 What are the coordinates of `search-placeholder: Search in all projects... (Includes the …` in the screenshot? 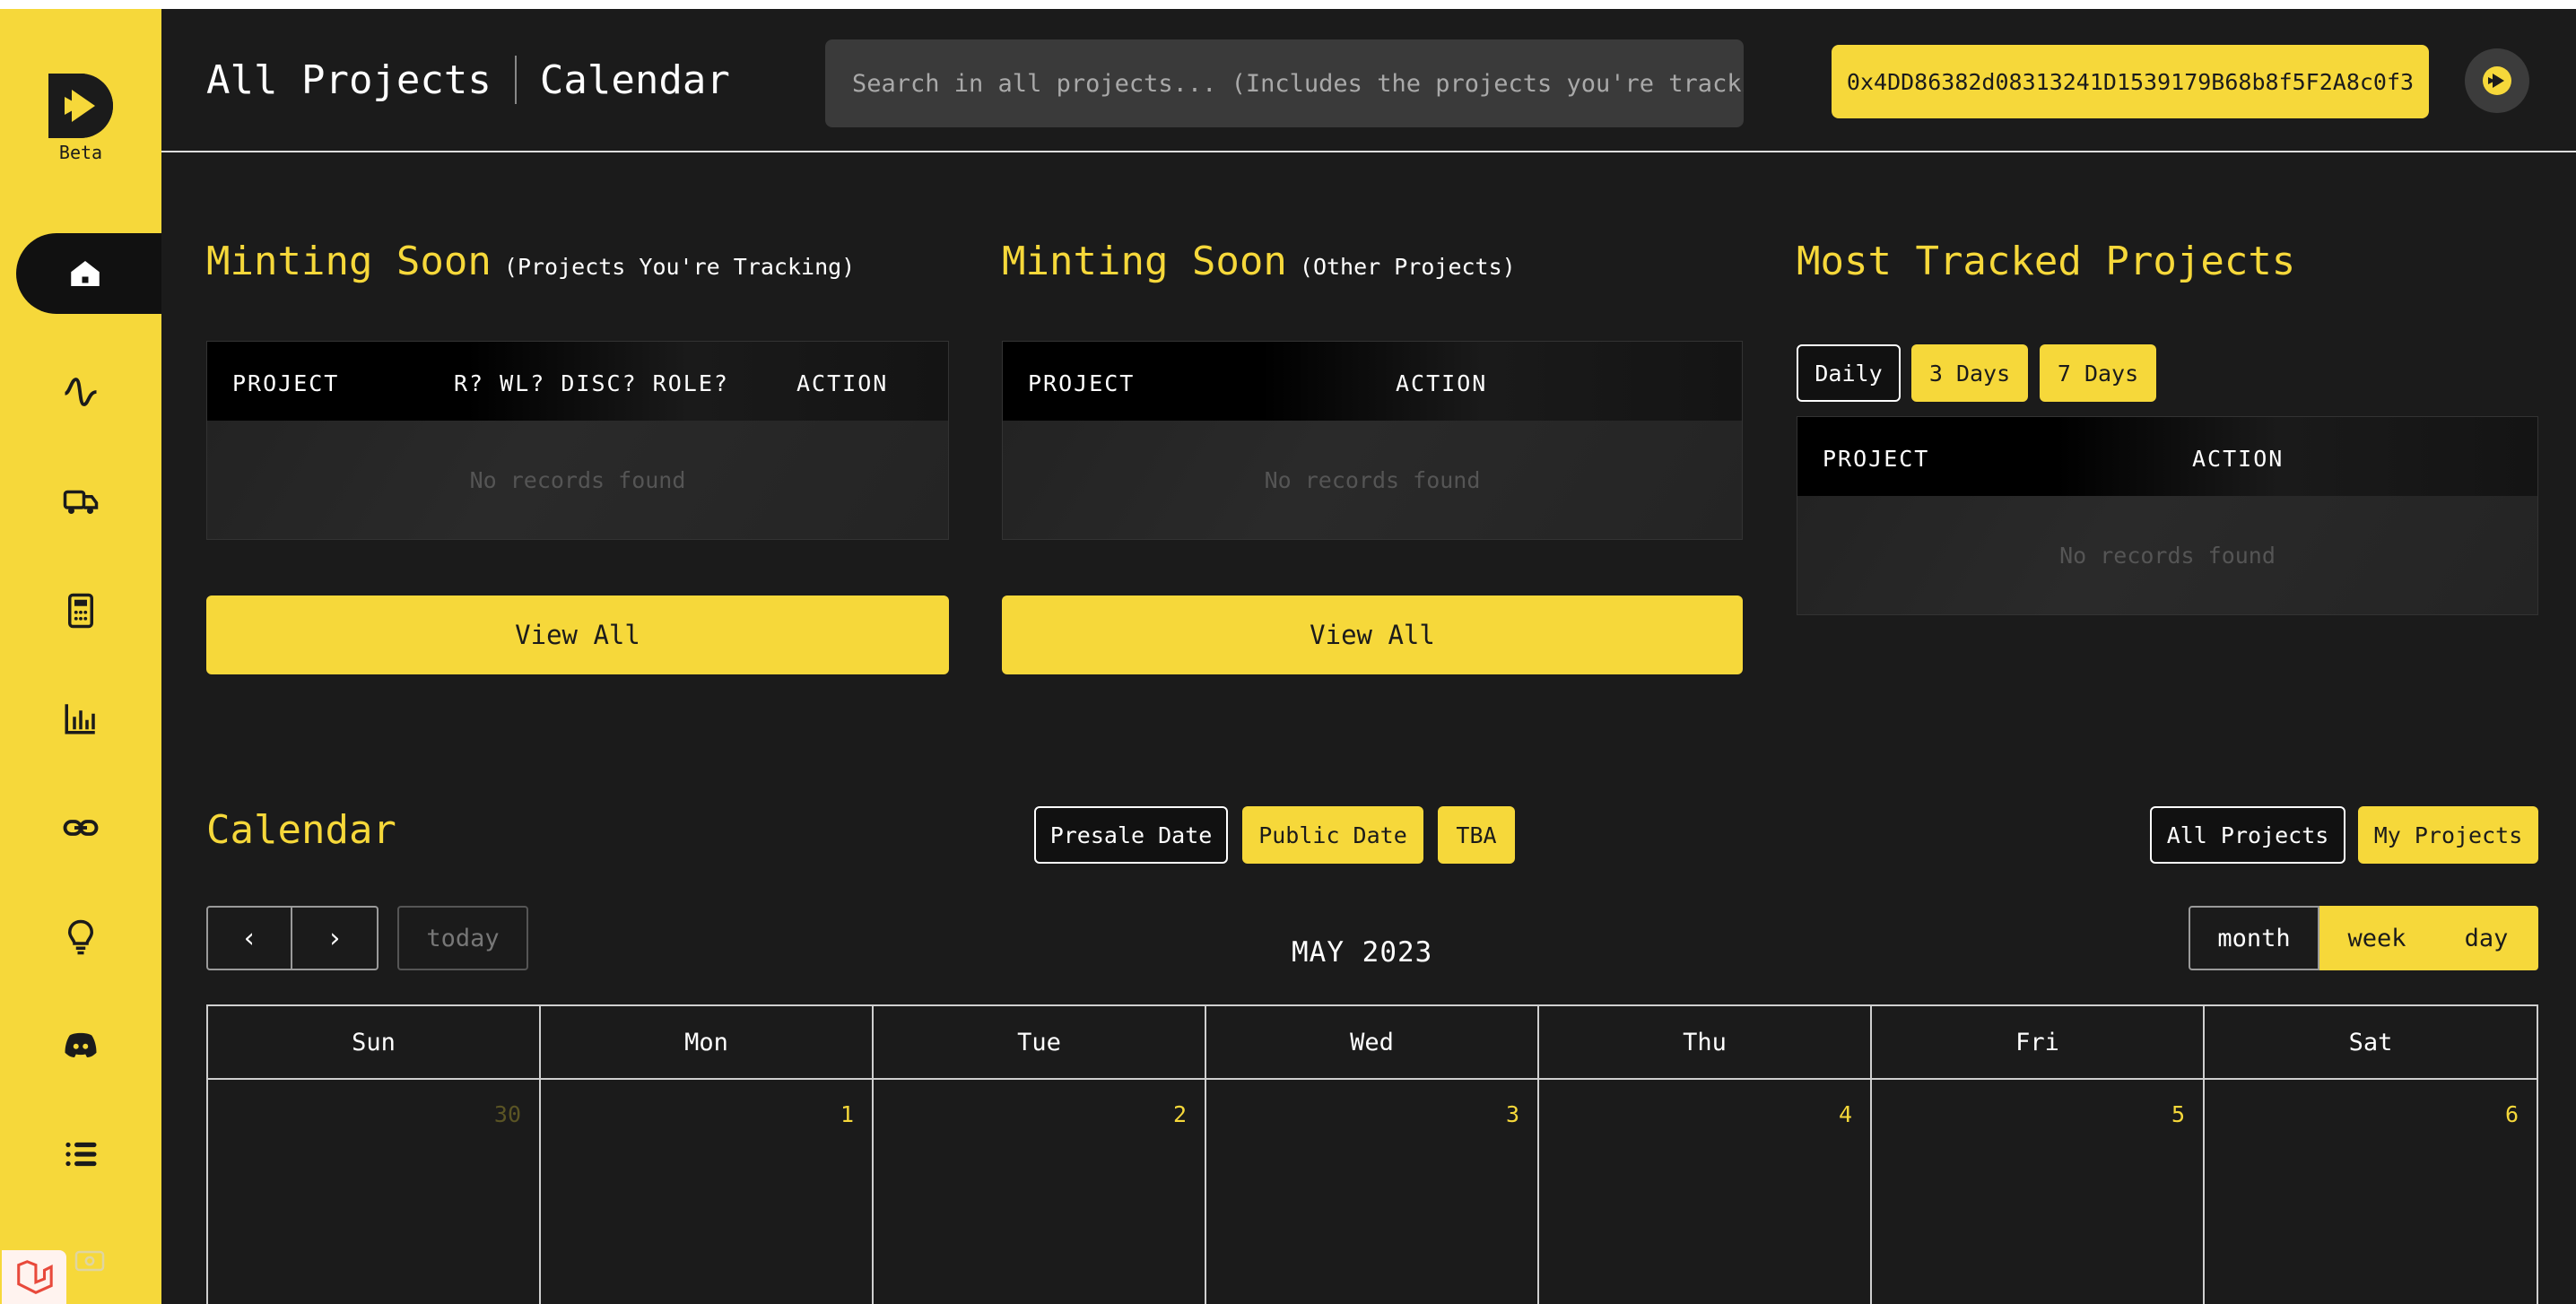 It's located at (1298, 83).